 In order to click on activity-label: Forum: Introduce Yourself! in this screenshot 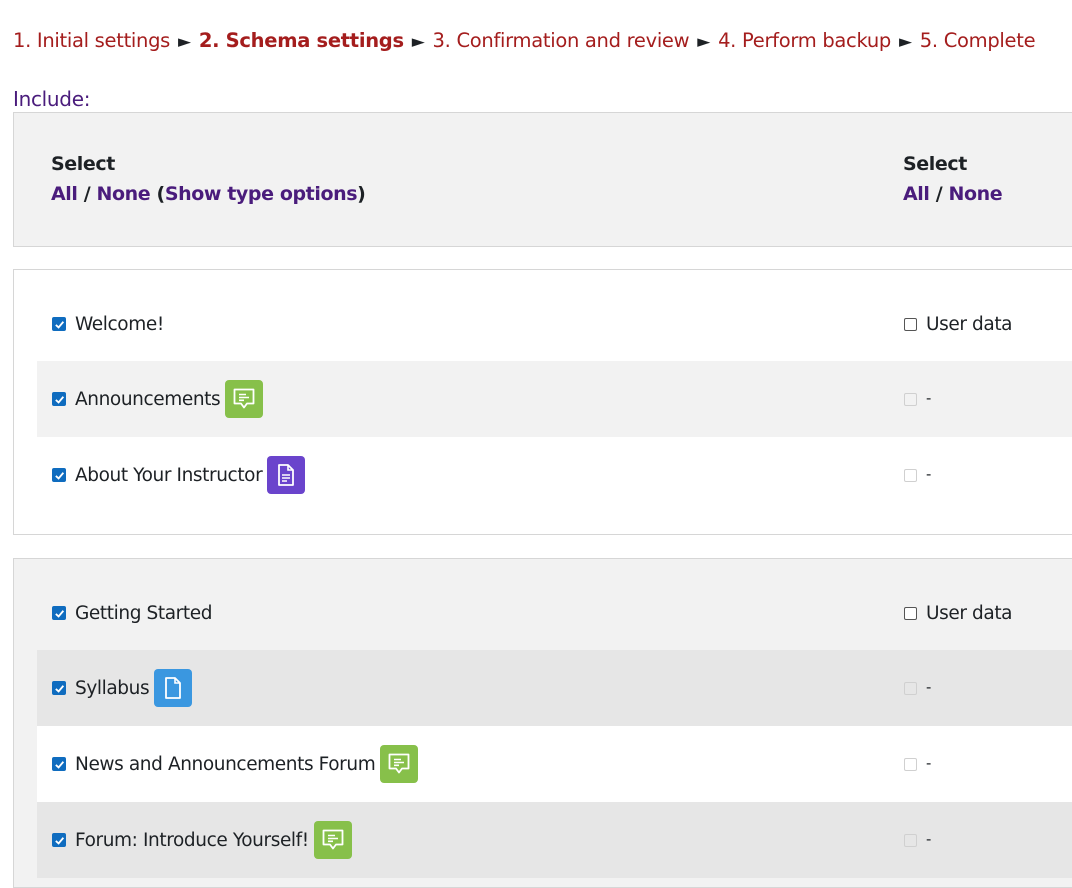, I will do `click(192, 840)`.